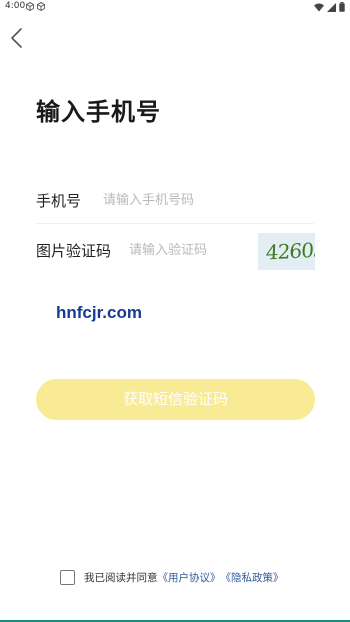  Describe the element at coordinates (203, 200) in the screenshot. I see `phone-input` at that location.